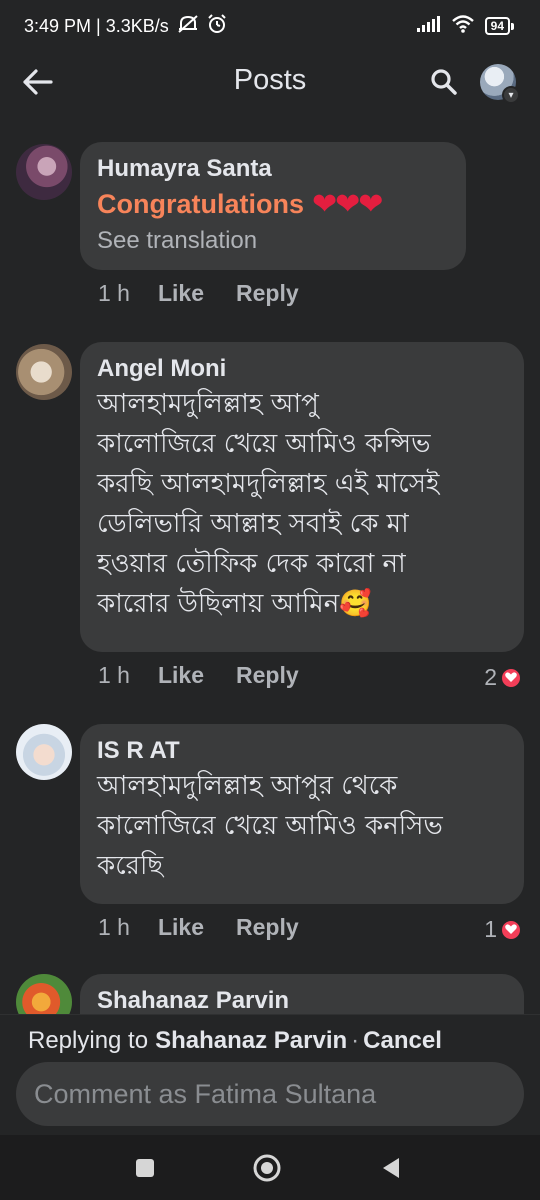 The height and width of the screenshot is (1200, 540). Describe the element at coordinates (251, 564) in the screenshot. I see `comment-text-line: হওয়ার তৌফিক দেক কারো না` at that location.